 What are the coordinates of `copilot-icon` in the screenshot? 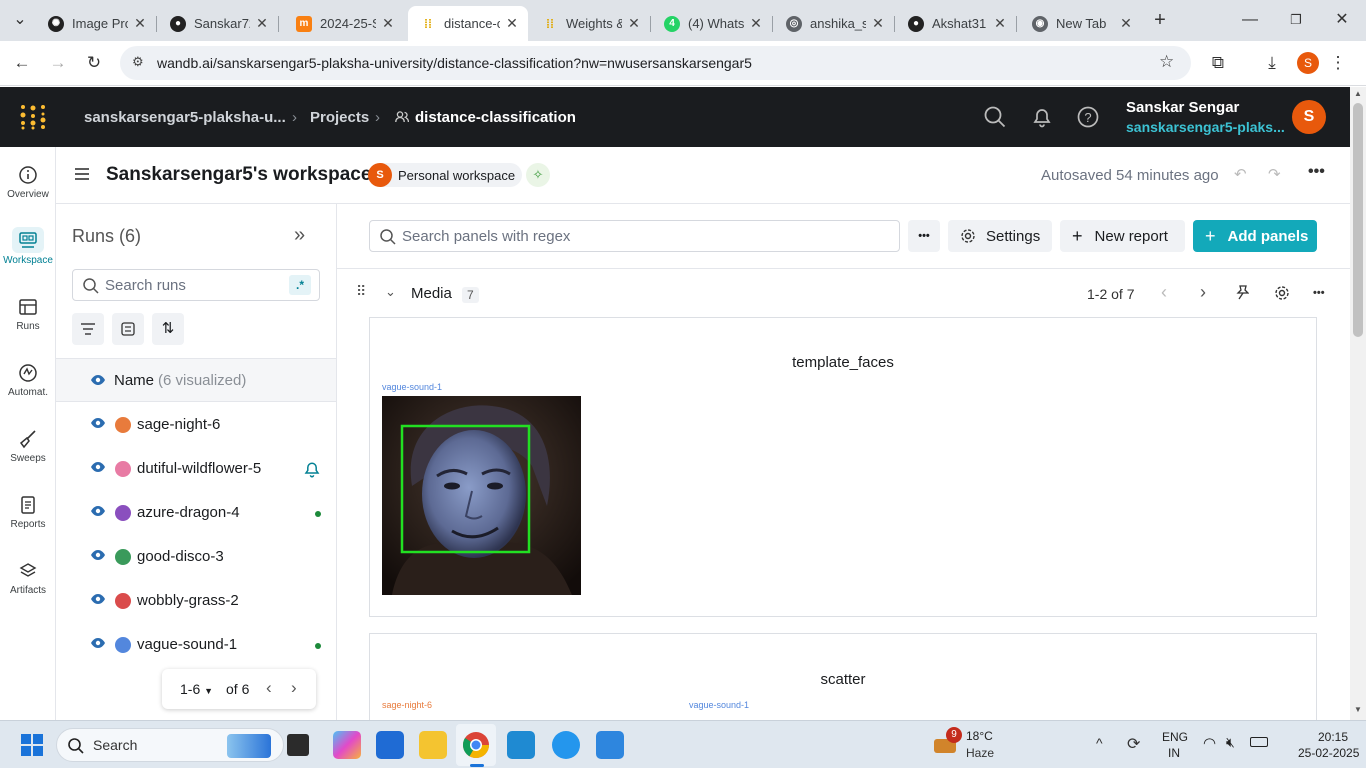 It's located at (347, 745).